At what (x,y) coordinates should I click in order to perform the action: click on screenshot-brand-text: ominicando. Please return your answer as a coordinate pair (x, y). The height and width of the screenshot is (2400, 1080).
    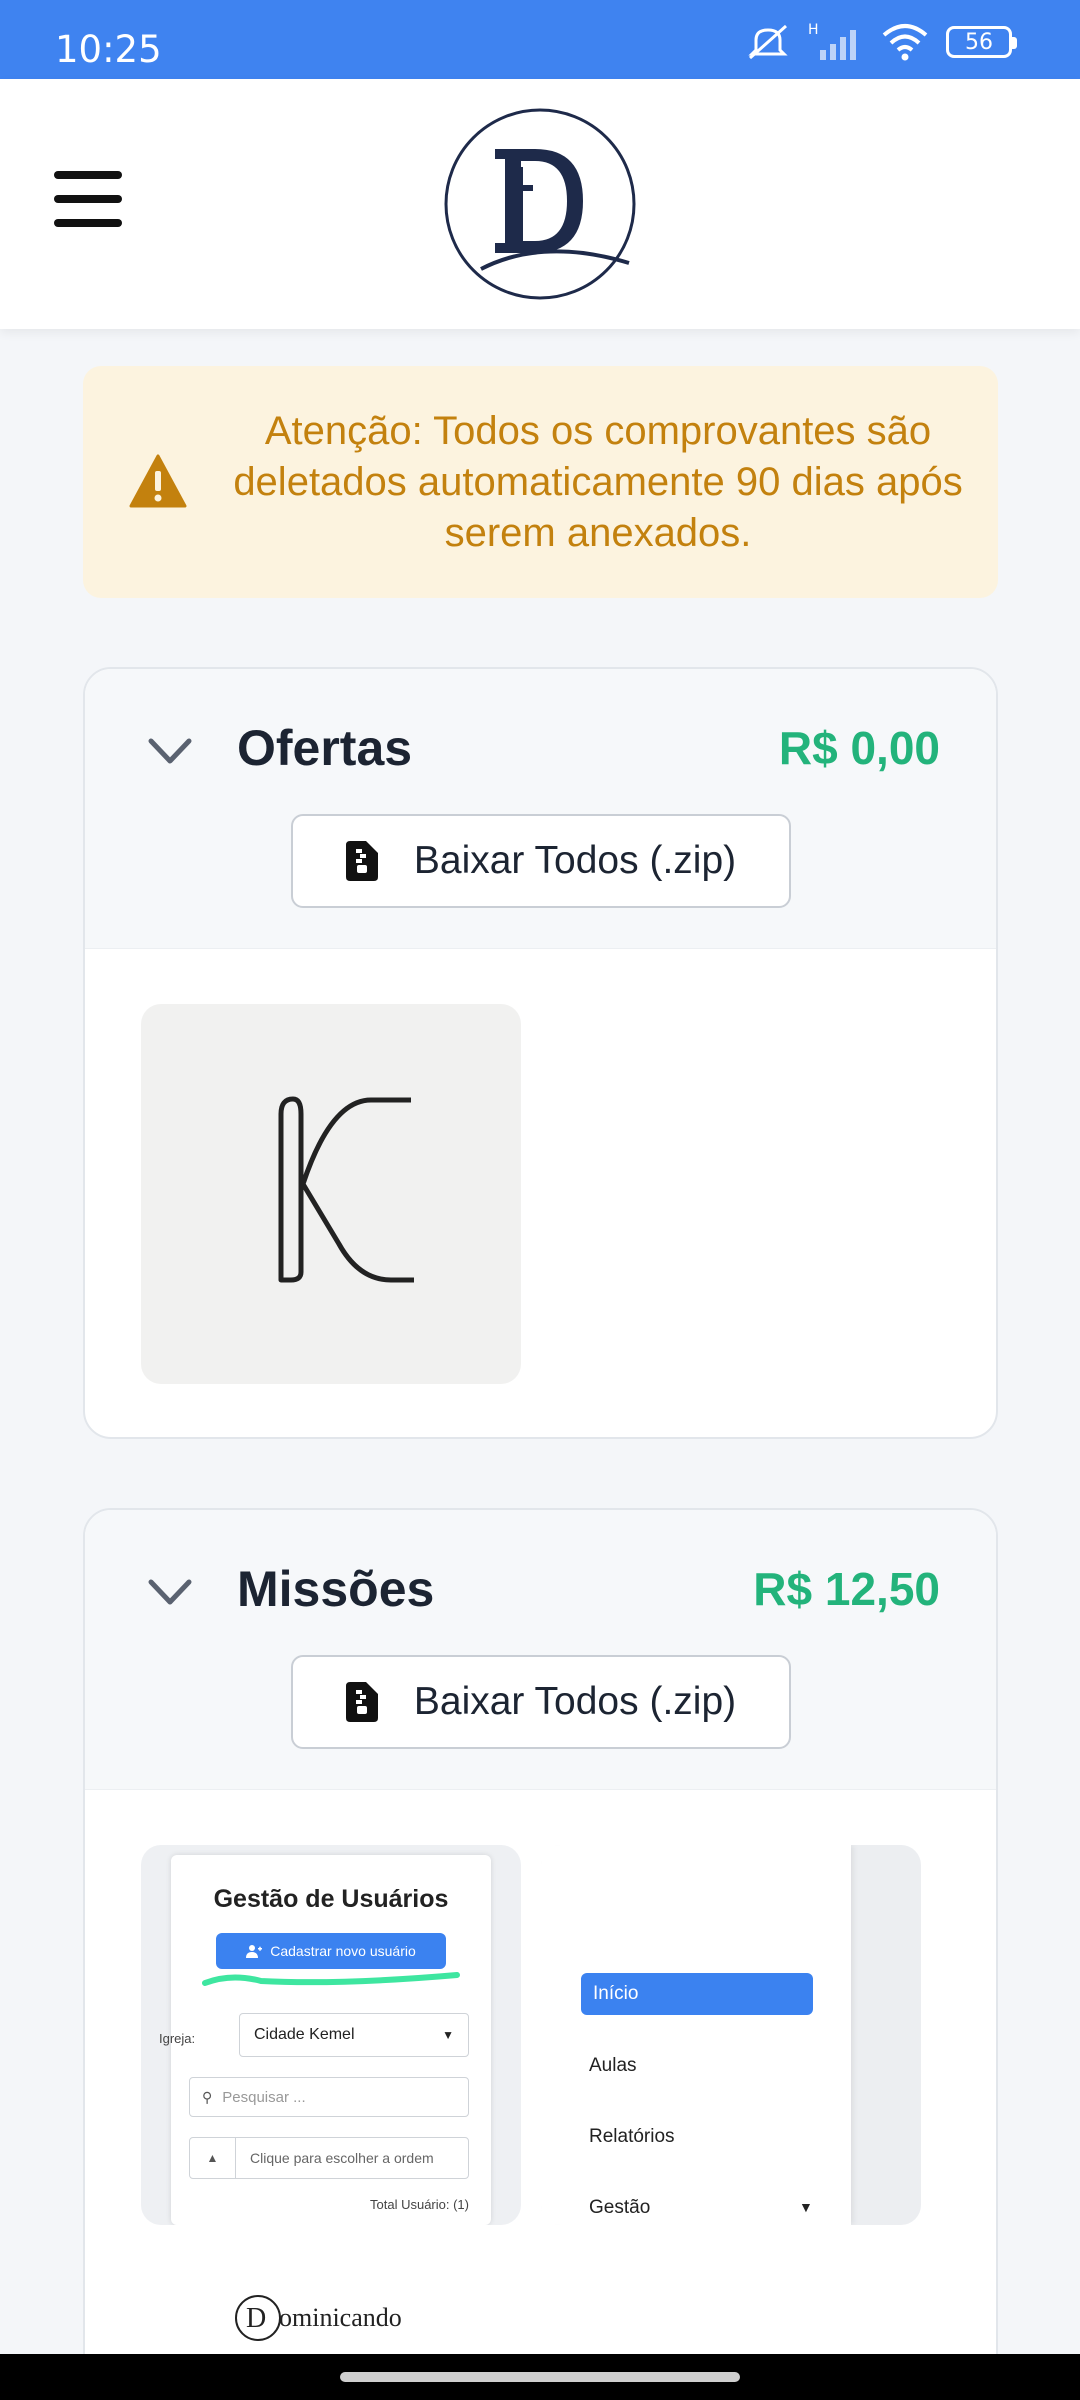
    Looking at the image, I should click on (340, 2317).